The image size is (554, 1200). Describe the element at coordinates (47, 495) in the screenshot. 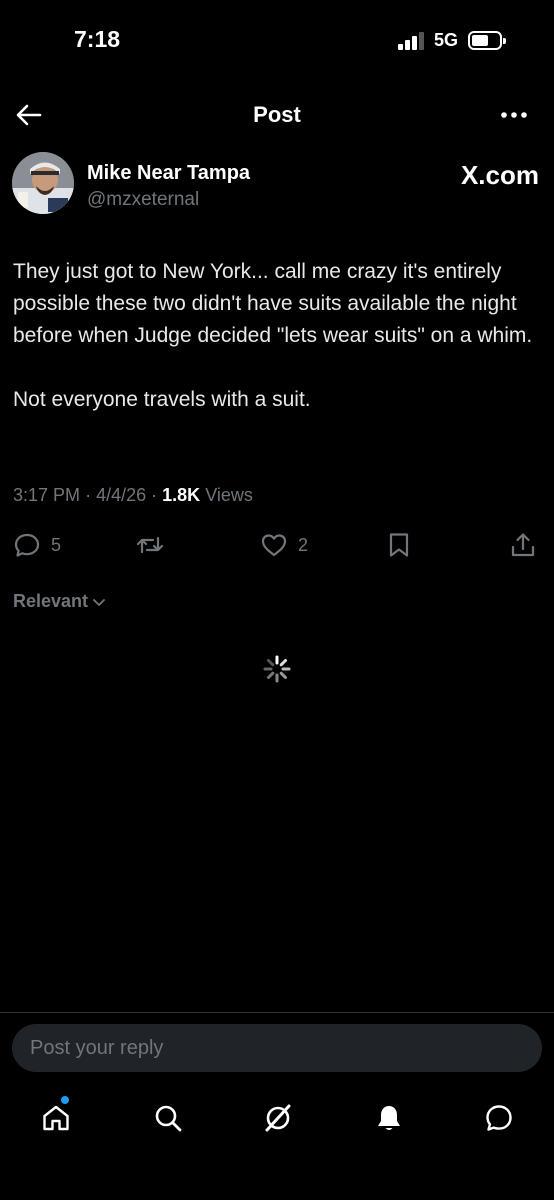

I see `post-time: 3:17 PM` at that location.